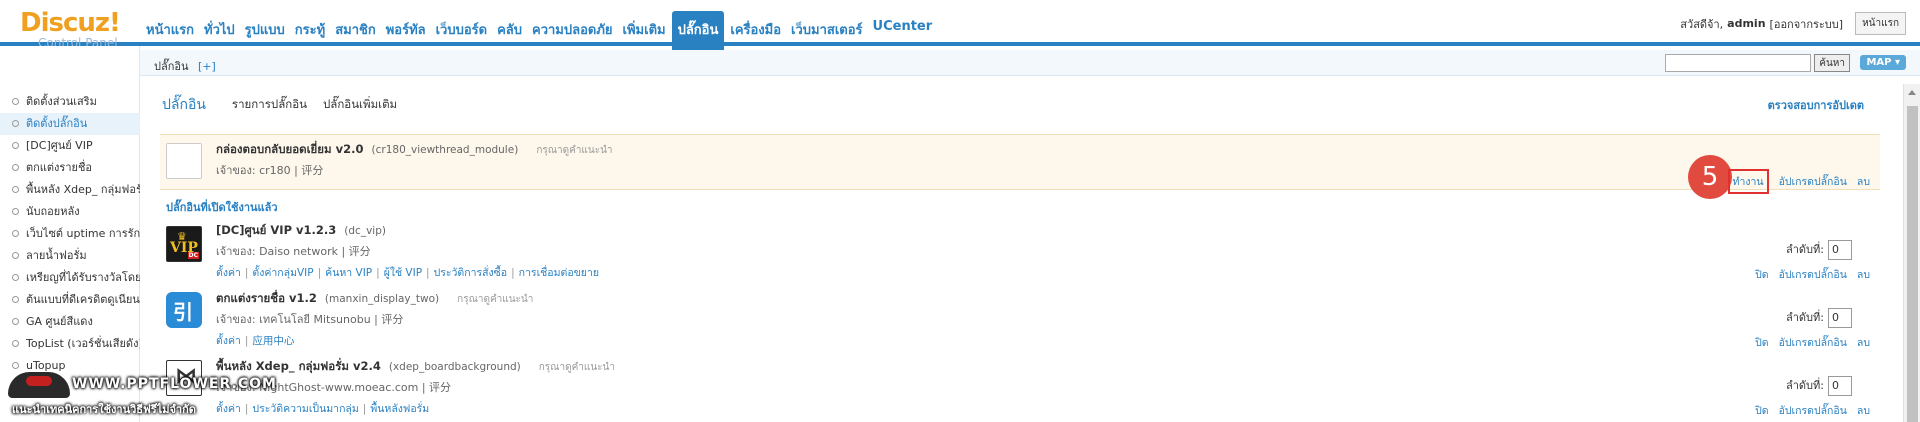 The height and width of the screenshot is (422, 1920). What do you see at coordinates (70, 344) in the screenshot?
I see `sidebar-item-toplist: TopList (เวอร์ชั่นเสียดัง)` at bounding box center [70, 344].